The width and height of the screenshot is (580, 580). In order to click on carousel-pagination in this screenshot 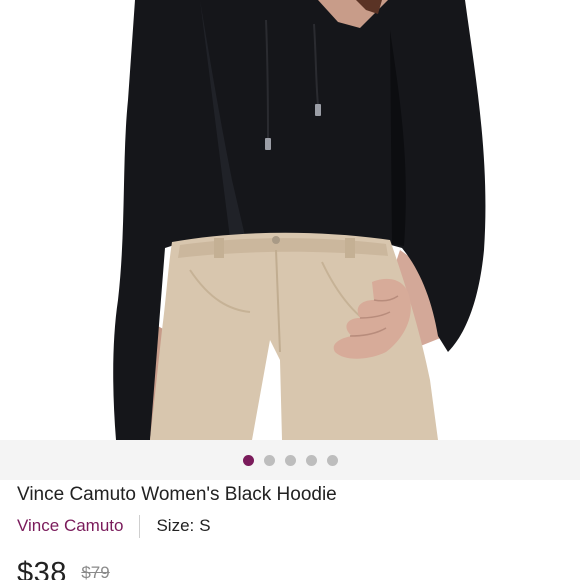, I will do `click(290, 461)`.